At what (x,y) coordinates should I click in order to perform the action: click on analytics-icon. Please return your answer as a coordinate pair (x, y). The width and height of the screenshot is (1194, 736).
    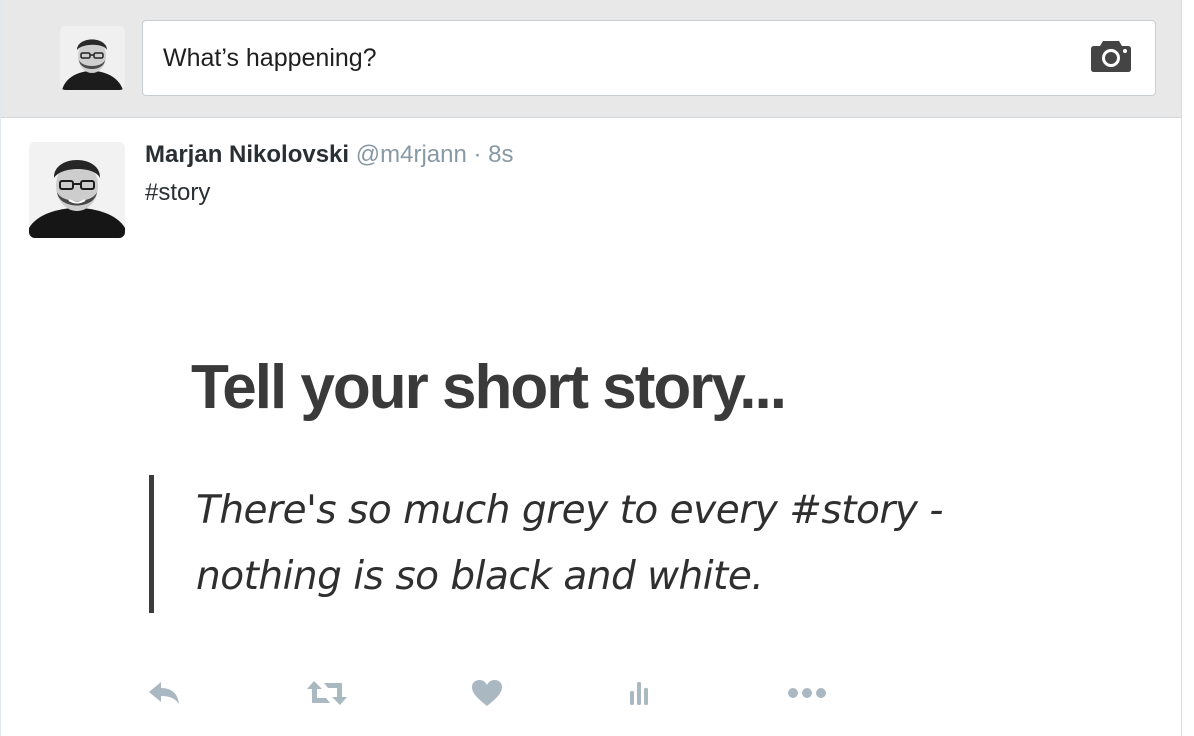
    Looking at the image, I should click on (639, 693).